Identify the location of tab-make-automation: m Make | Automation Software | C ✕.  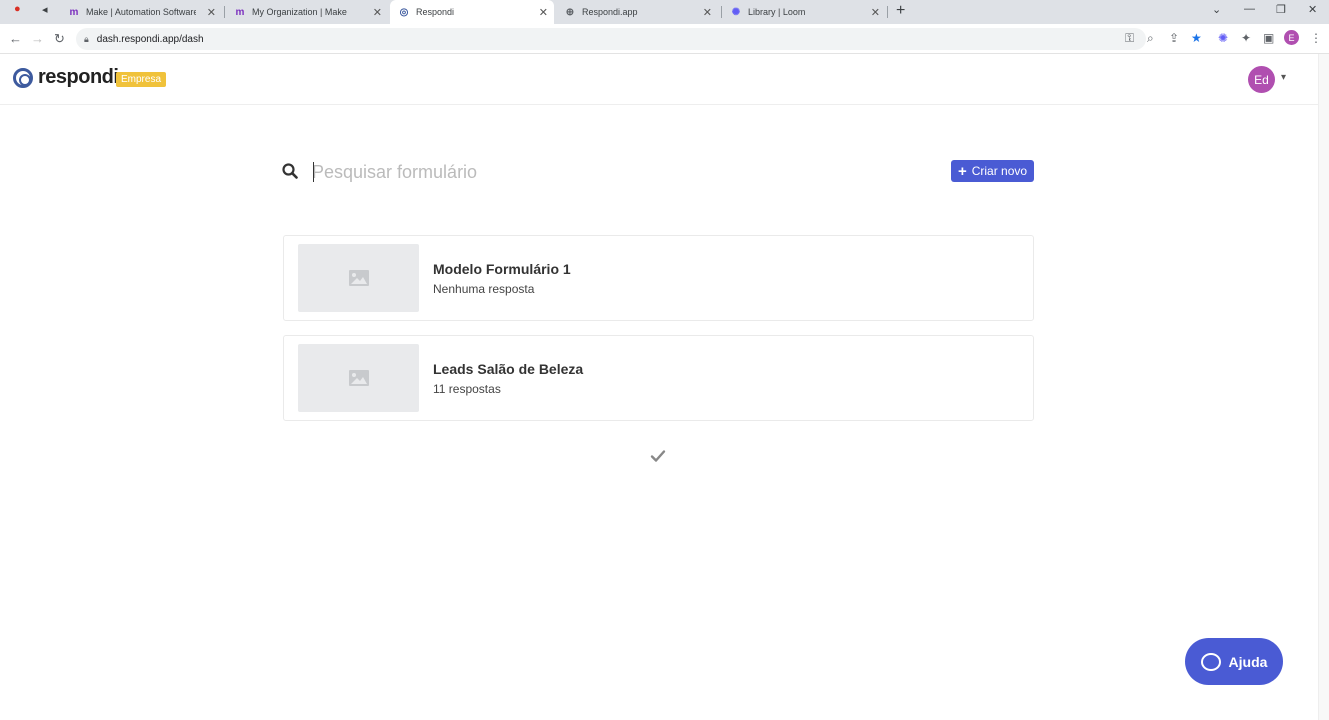
(142, 12).